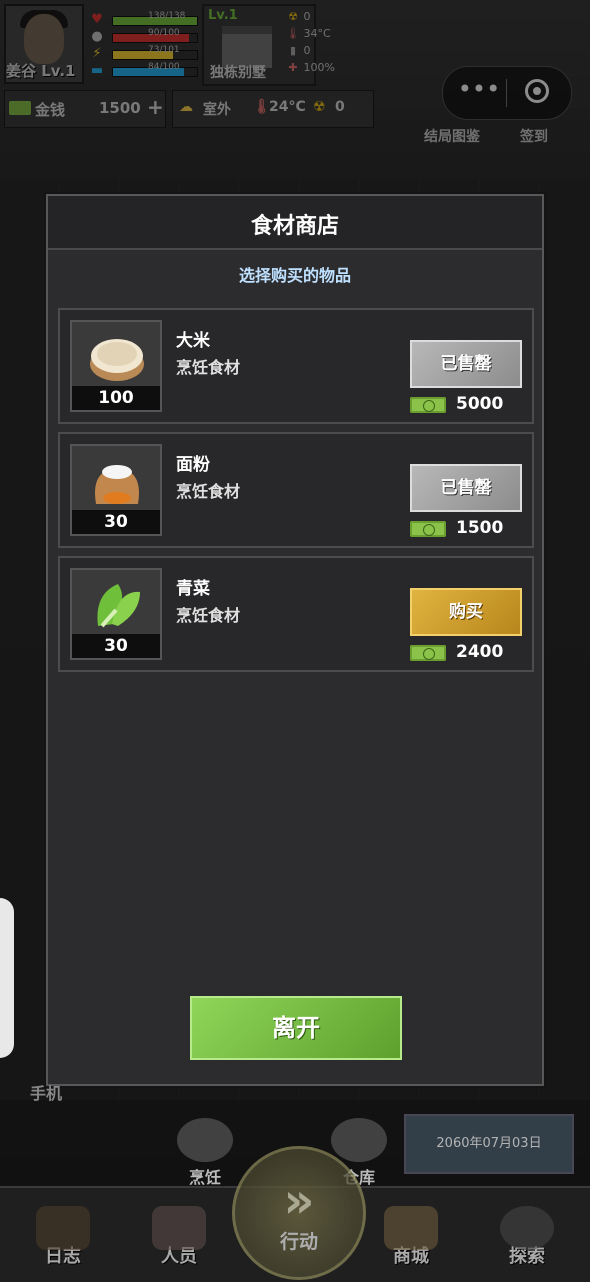 The width and height of the screenshot is (590, 1282). I want to click on bok-choy-icon, so click(118, 606).